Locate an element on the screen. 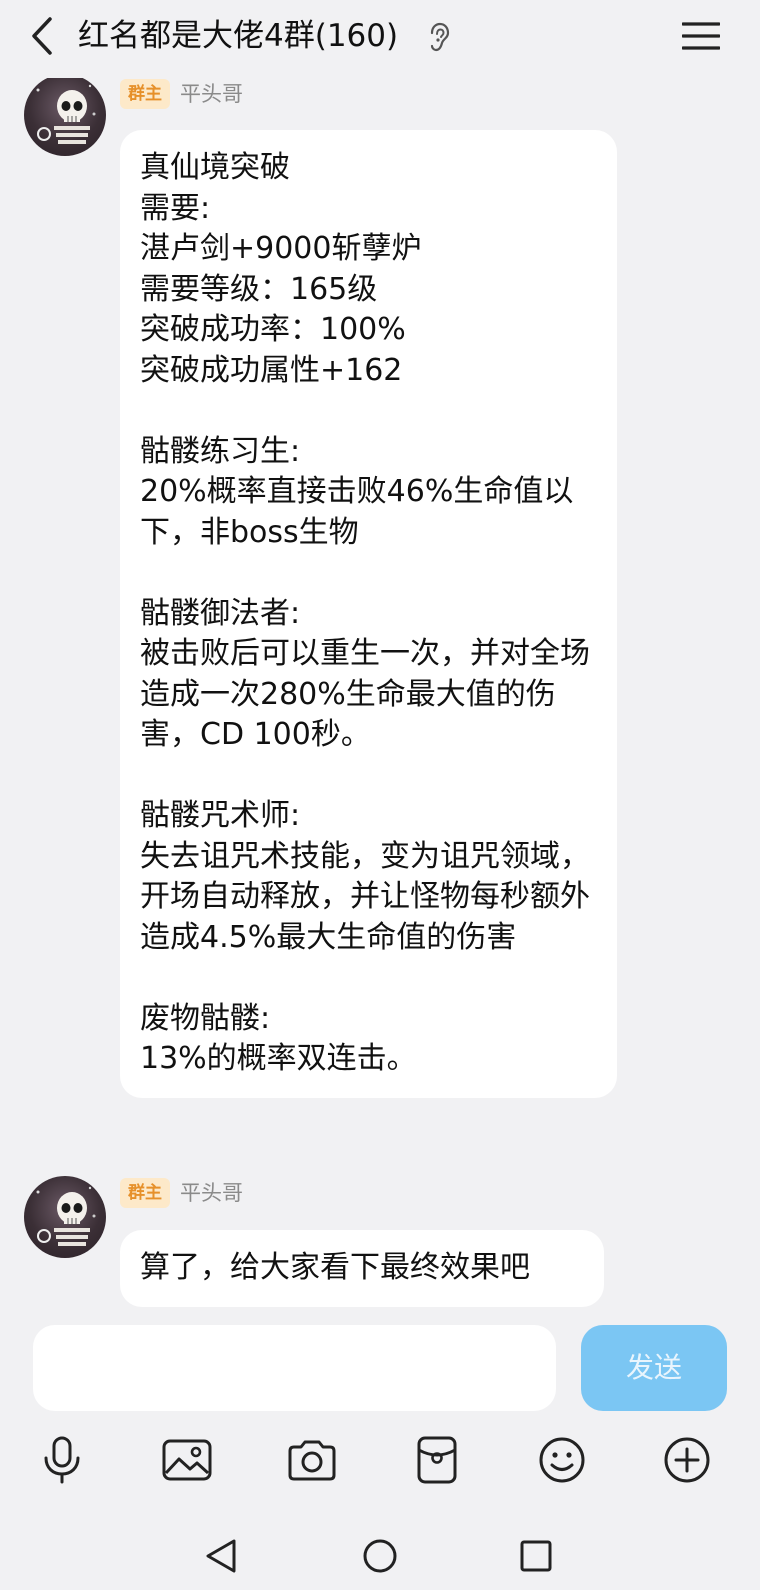 The image size is (760, 1590). recents-square-icon is located at coordinates (536, 1556).